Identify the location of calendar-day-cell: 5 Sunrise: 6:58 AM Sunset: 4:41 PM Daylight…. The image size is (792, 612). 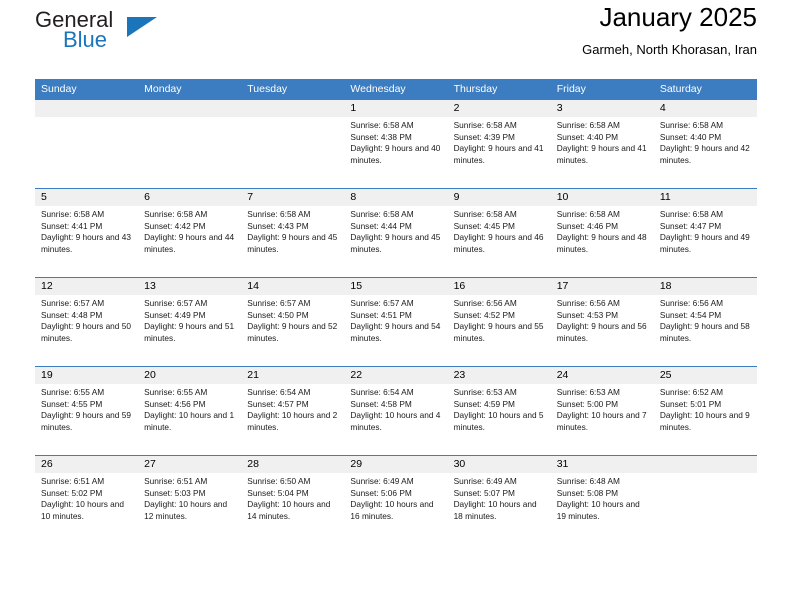
(87, 233).